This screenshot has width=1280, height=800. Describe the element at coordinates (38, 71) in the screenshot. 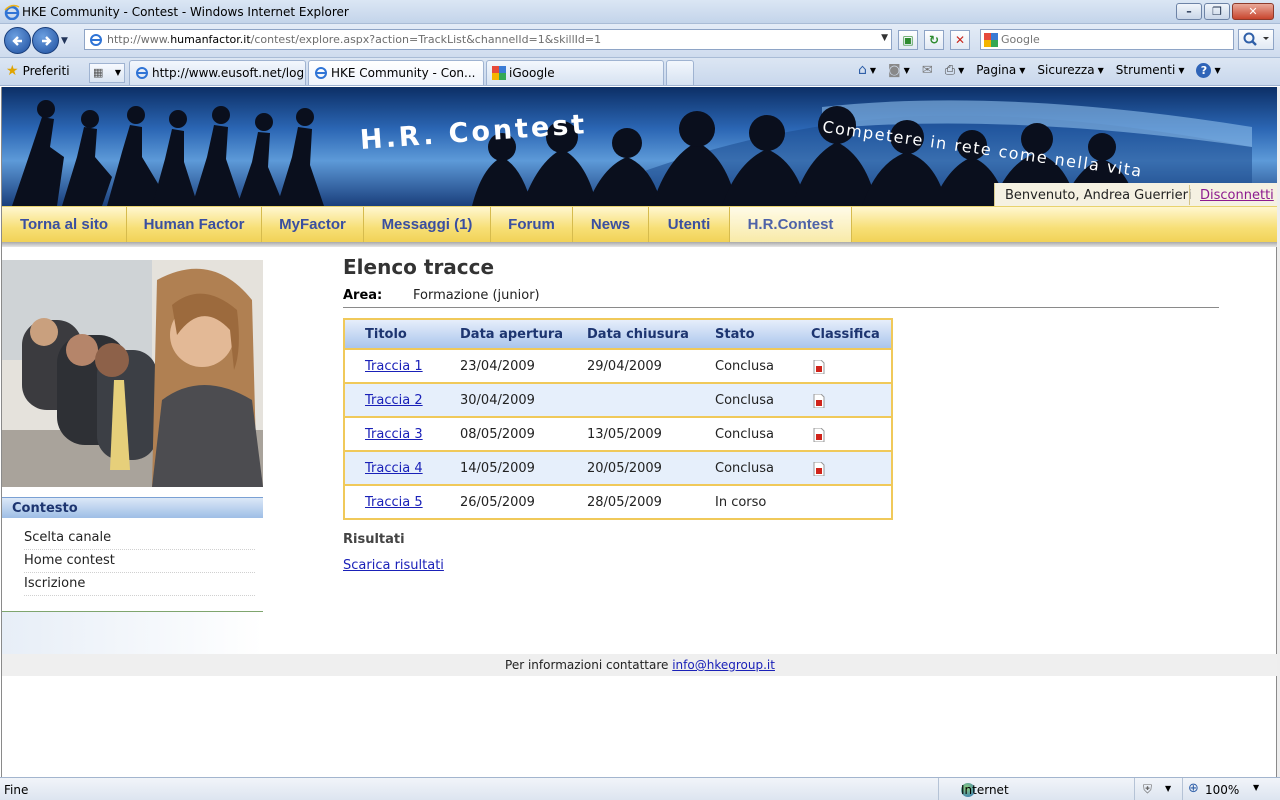

I see `favorites-button: ★ Preferiti` at that location.